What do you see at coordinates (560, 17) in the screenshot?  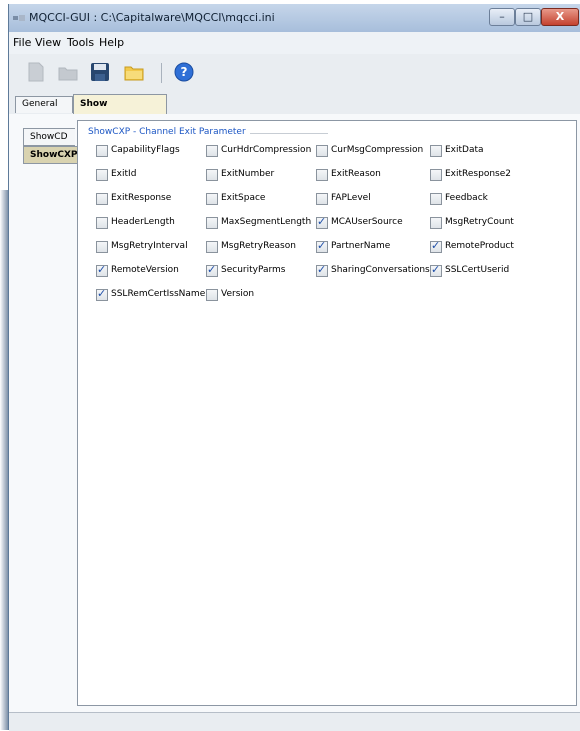 I see `close-button: X` at bounding box center [560, 17].